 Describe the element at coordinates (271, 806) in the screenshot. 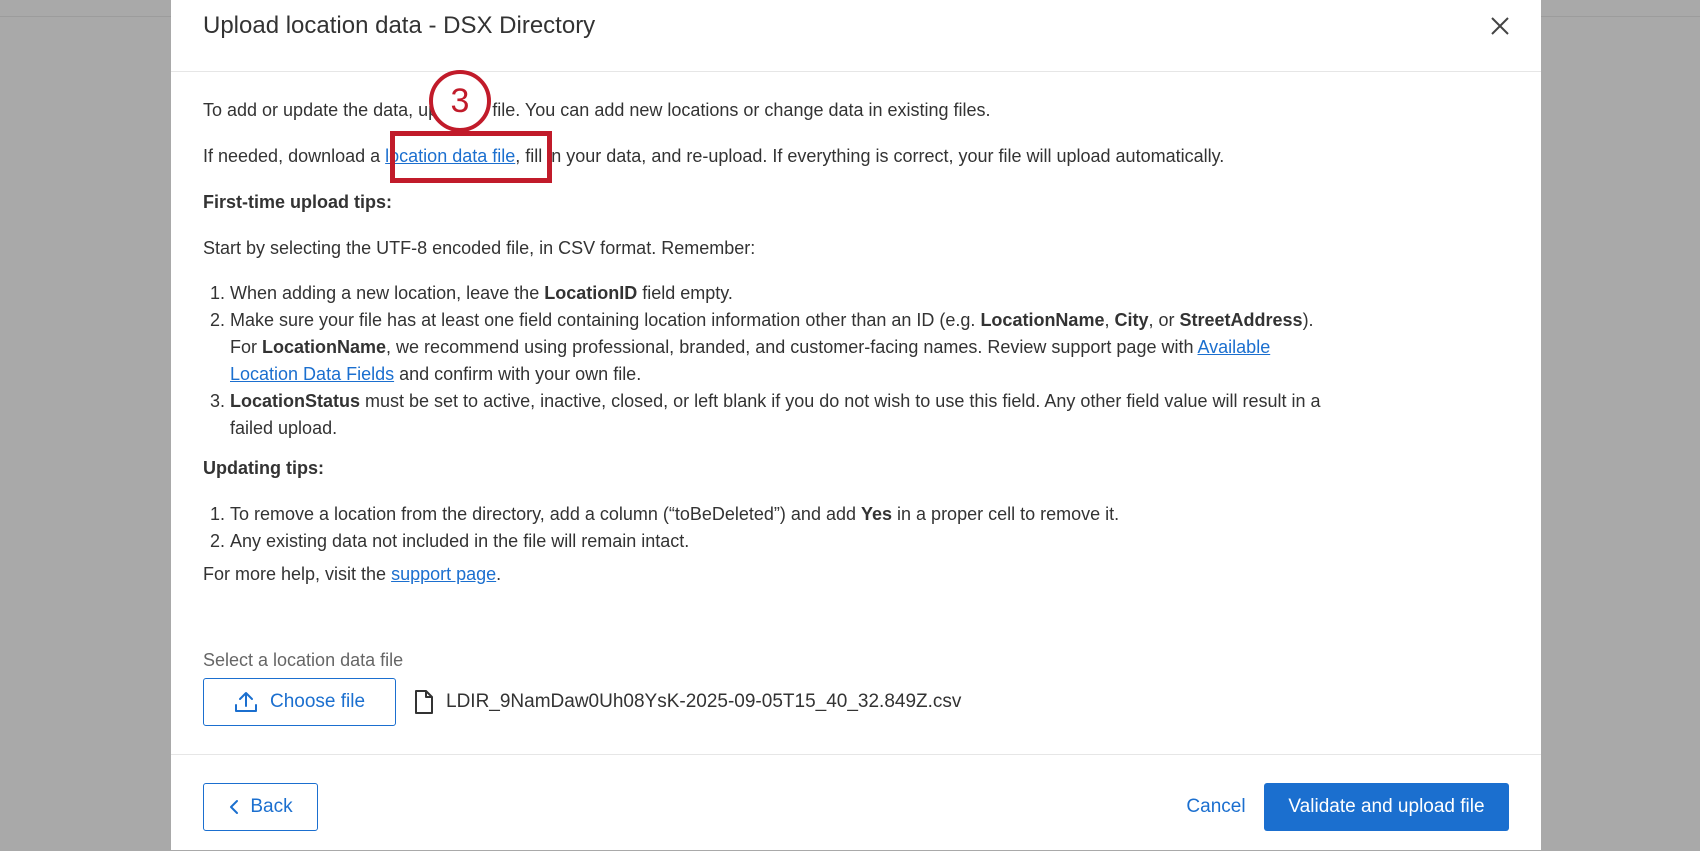

I see `back-label: Back` at that location.